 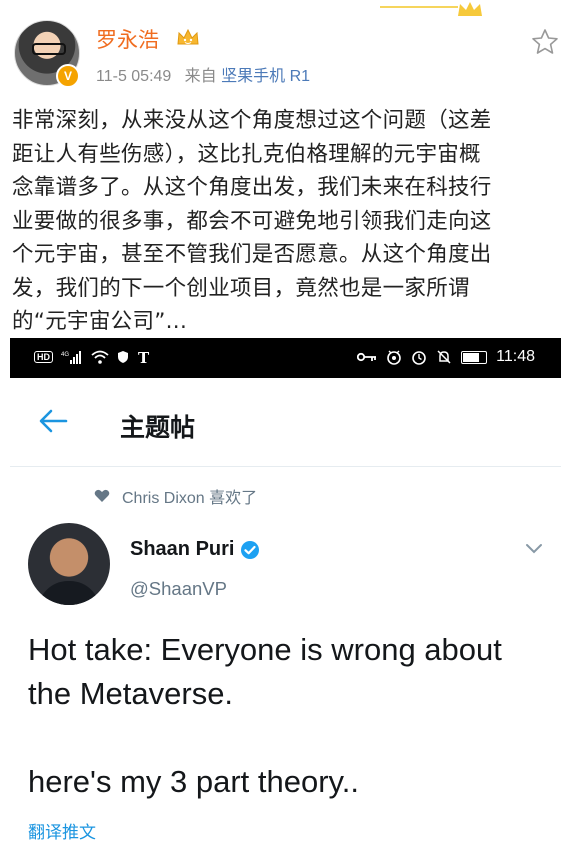 I want to click on post-line: 业要做的很多事，都会不可避免地引领我们走向这, so click(x=252, y=221).